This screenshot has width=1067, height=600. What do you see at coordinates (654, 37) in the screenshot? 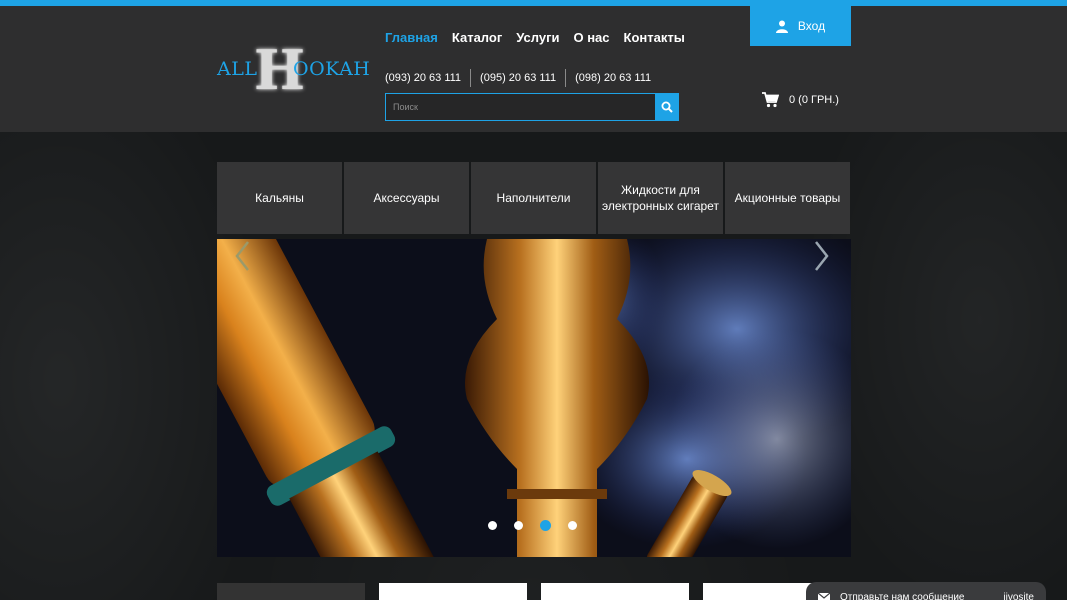
I see `nav-item-contacts: Контакты` at bounding box center [654, 37].